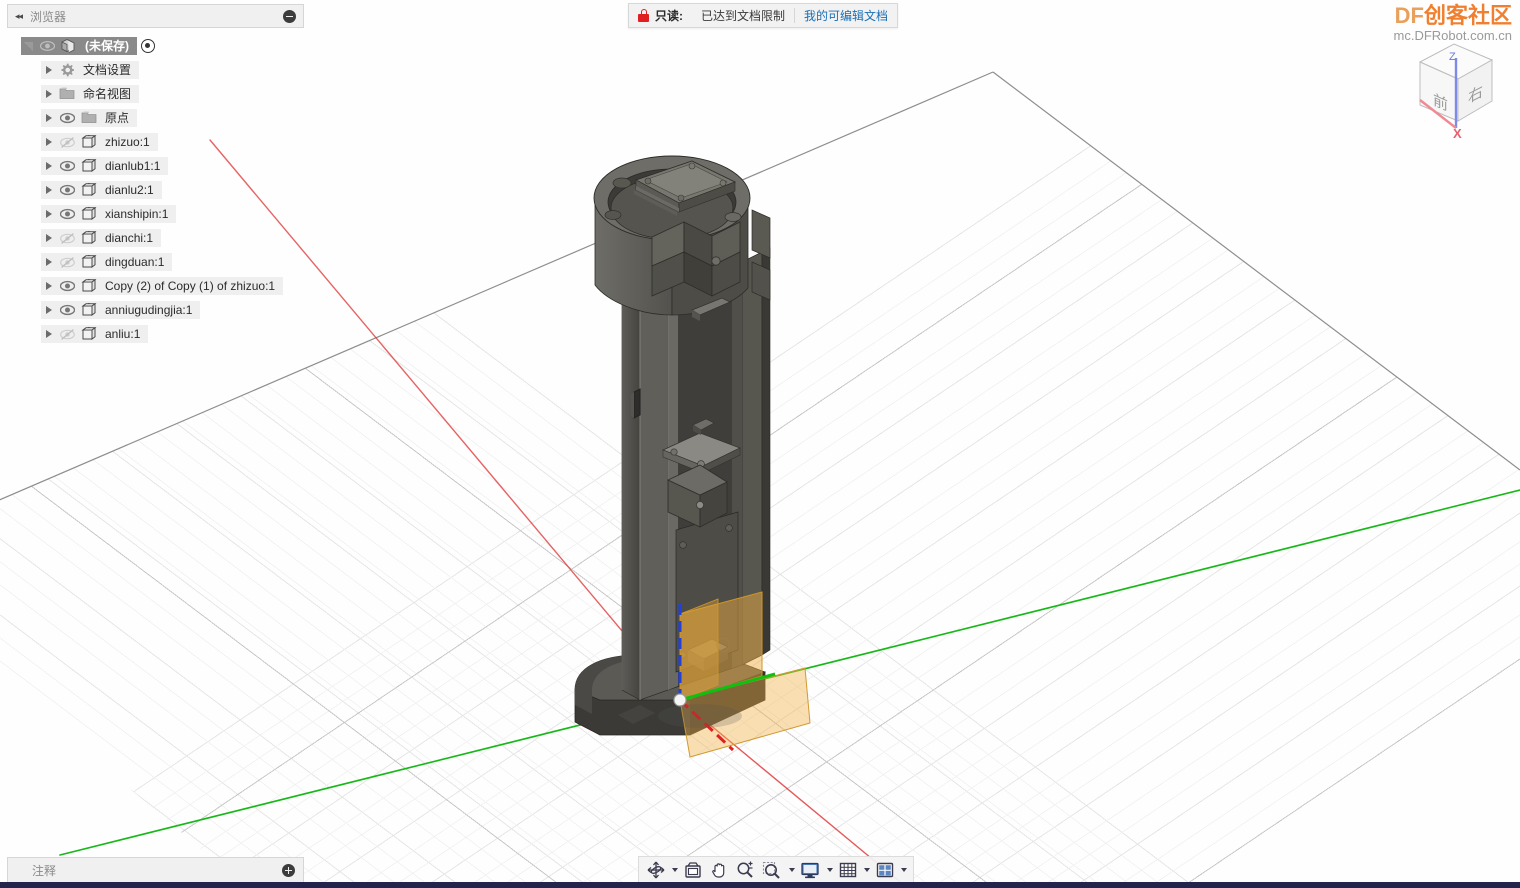 The image size is (1520, 888). I want to click on viewport-layout-dropdown-arrow-icon, so click(904, 869).